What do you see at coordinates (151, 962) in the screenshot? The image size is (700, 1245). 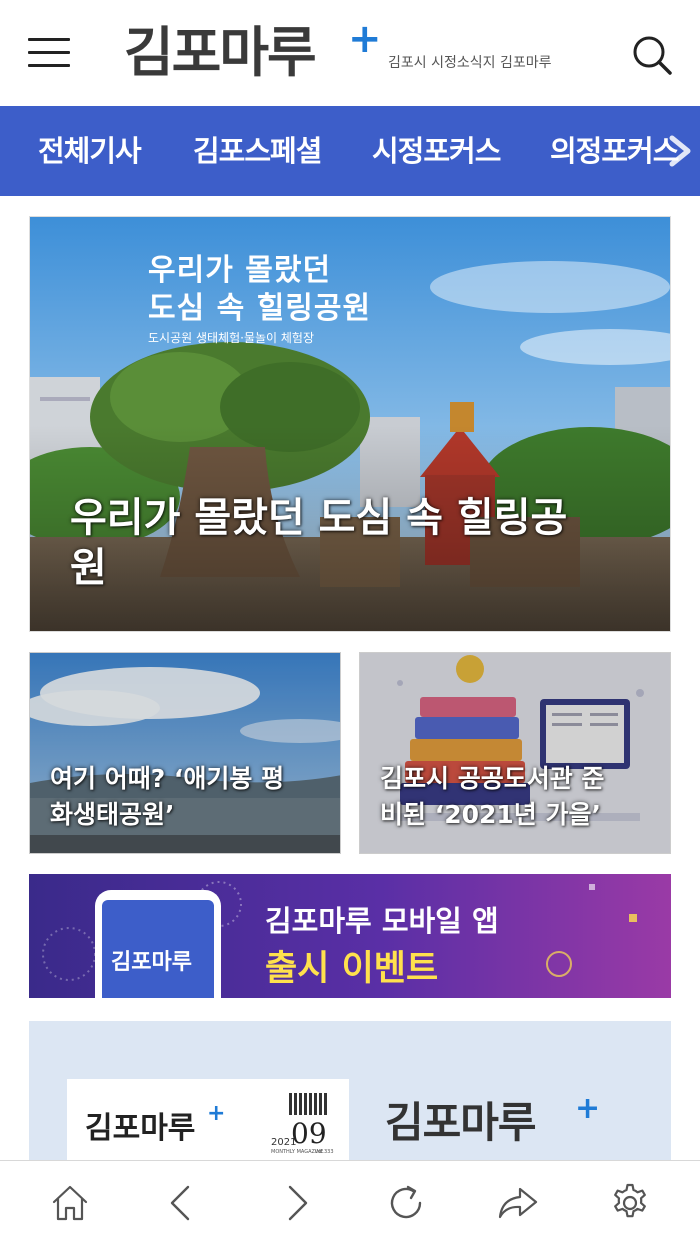 I see `phone-logo: 김포마루` at bounding box center [151, 962].